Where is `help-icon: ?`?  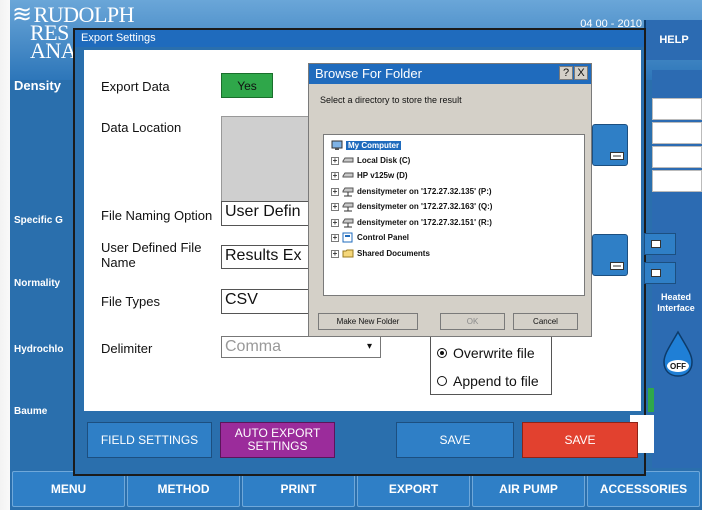 help-icon: ? is located at coordinates (566, 73).